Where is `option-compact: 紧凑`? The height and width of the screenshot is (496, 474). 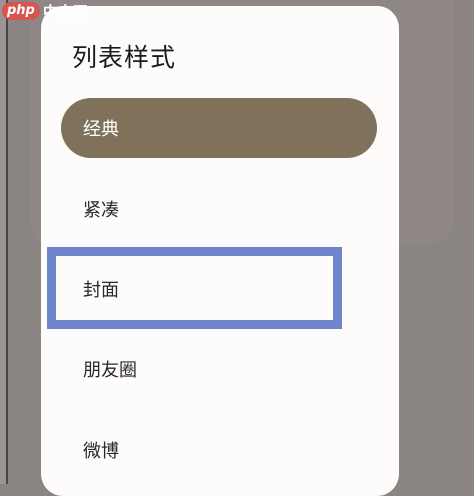
option-compact: 紧凑 is located at coordinates (219, 209).